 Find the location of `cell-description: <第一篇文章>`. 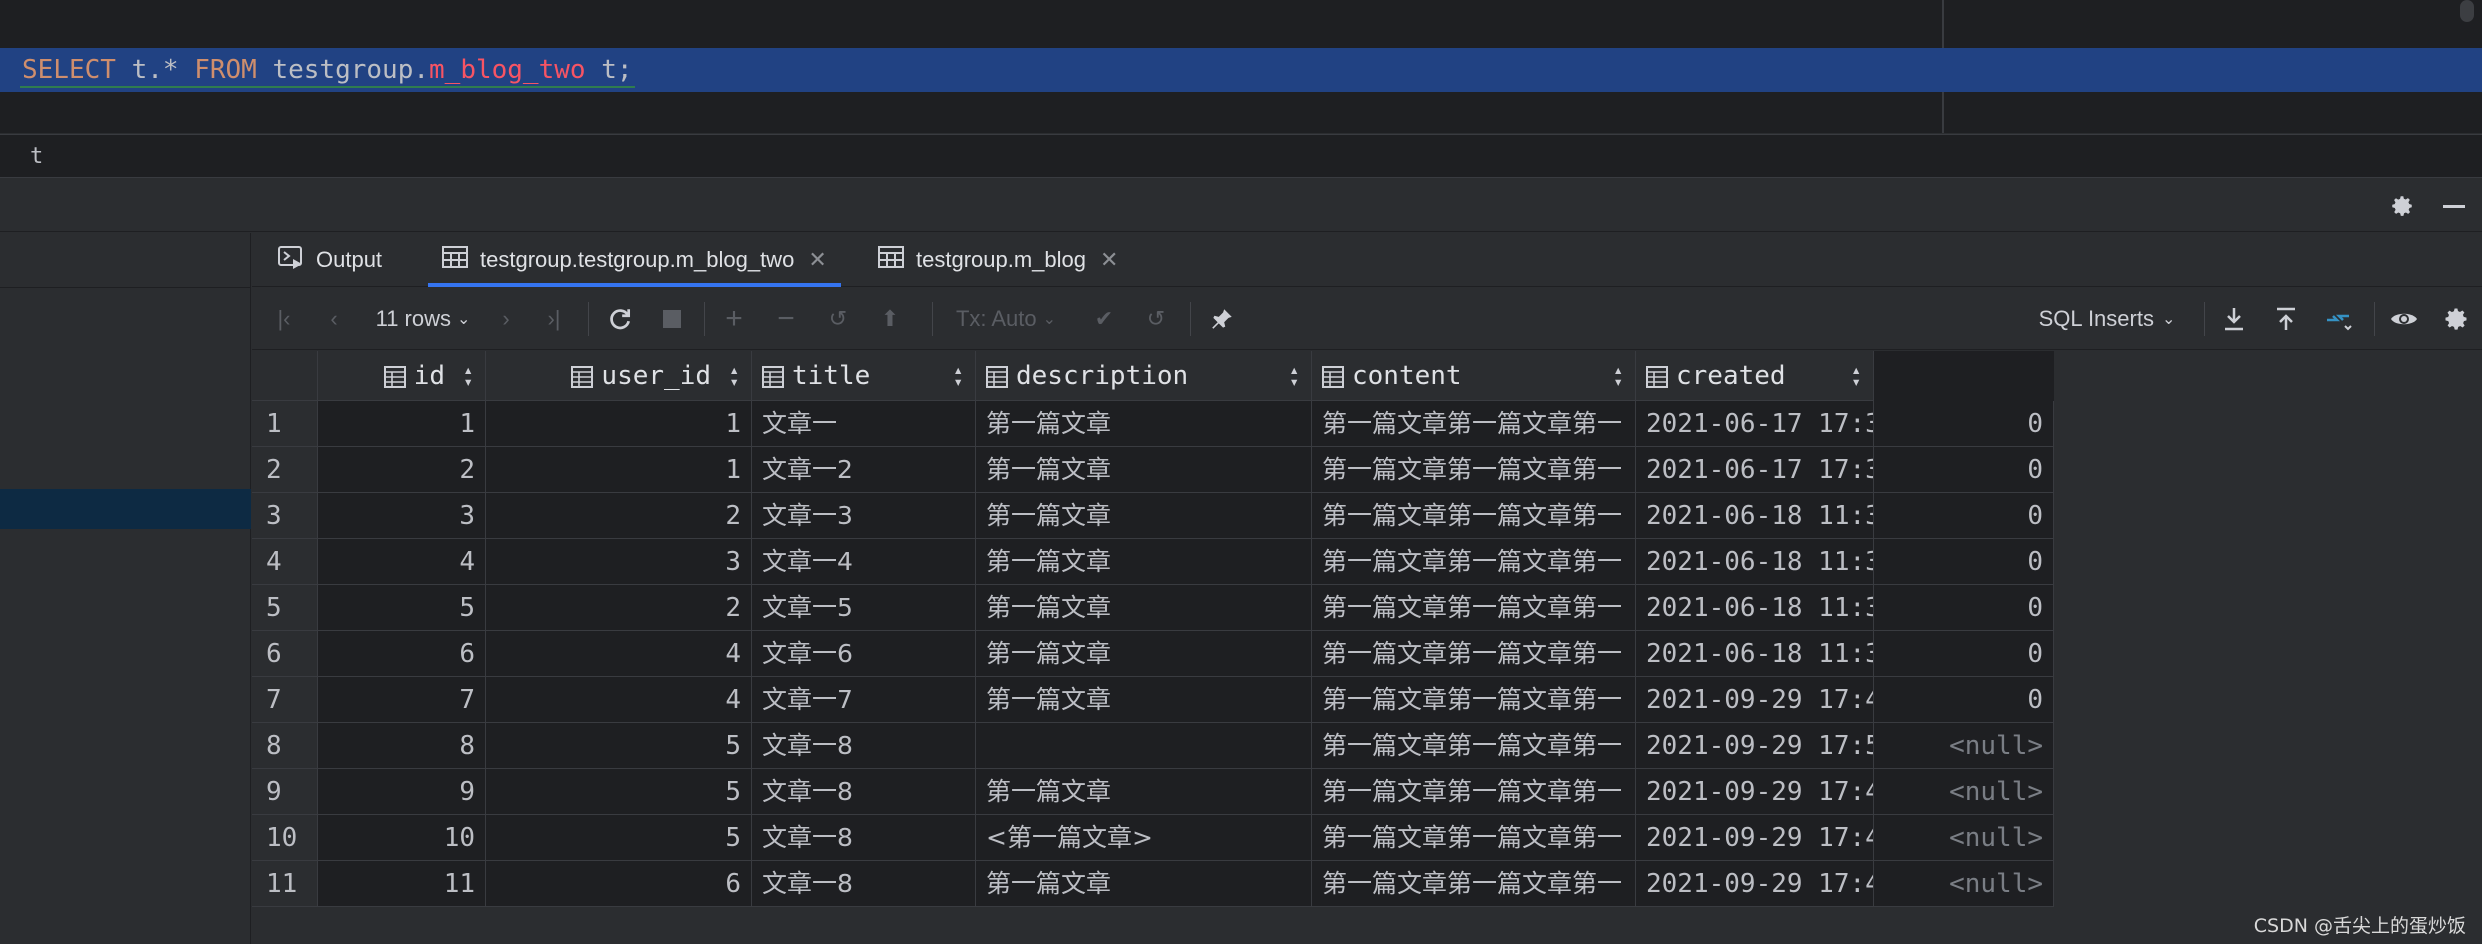

cell-description: <第一篇文章> is located at coordinates (1144, 838).